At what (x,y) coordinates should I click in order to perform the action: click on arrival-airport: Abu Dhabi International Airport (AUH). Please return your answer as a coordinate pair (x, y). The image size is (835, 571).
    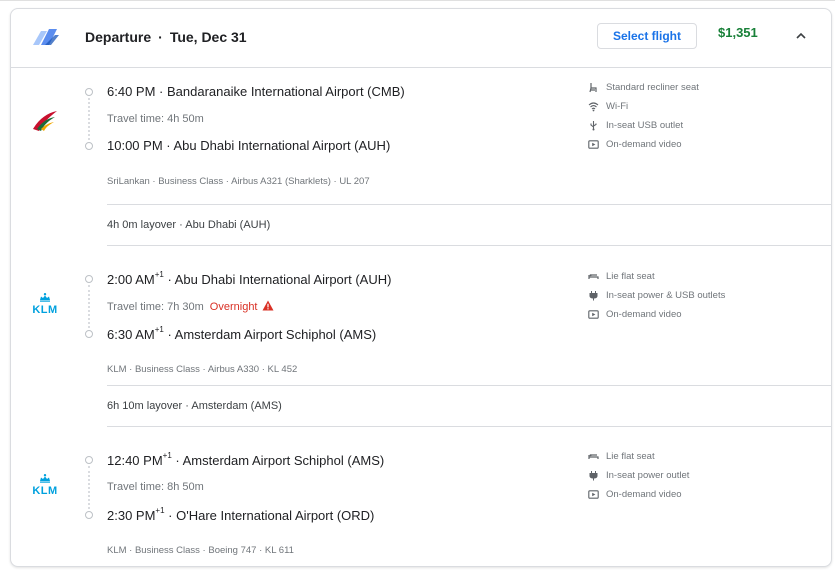
    Looking at the image, I should click on (282, 145).